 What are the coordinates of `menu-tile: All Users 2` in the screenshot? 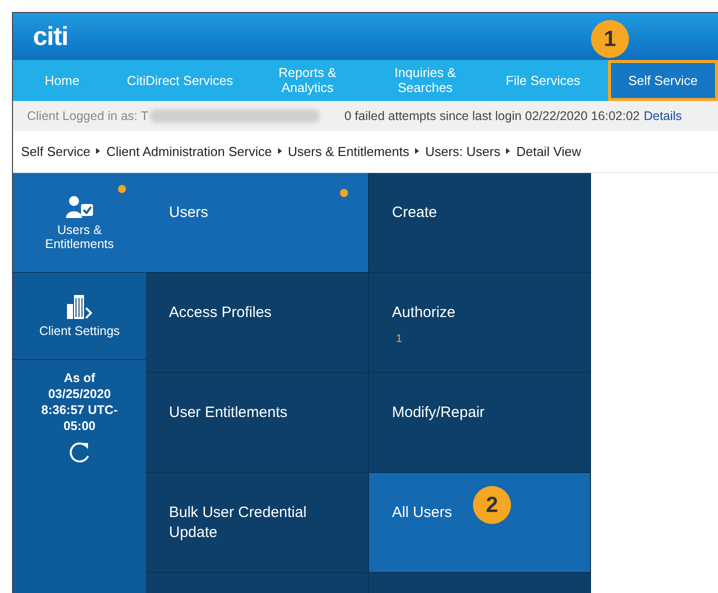 It's located at (480, 523).